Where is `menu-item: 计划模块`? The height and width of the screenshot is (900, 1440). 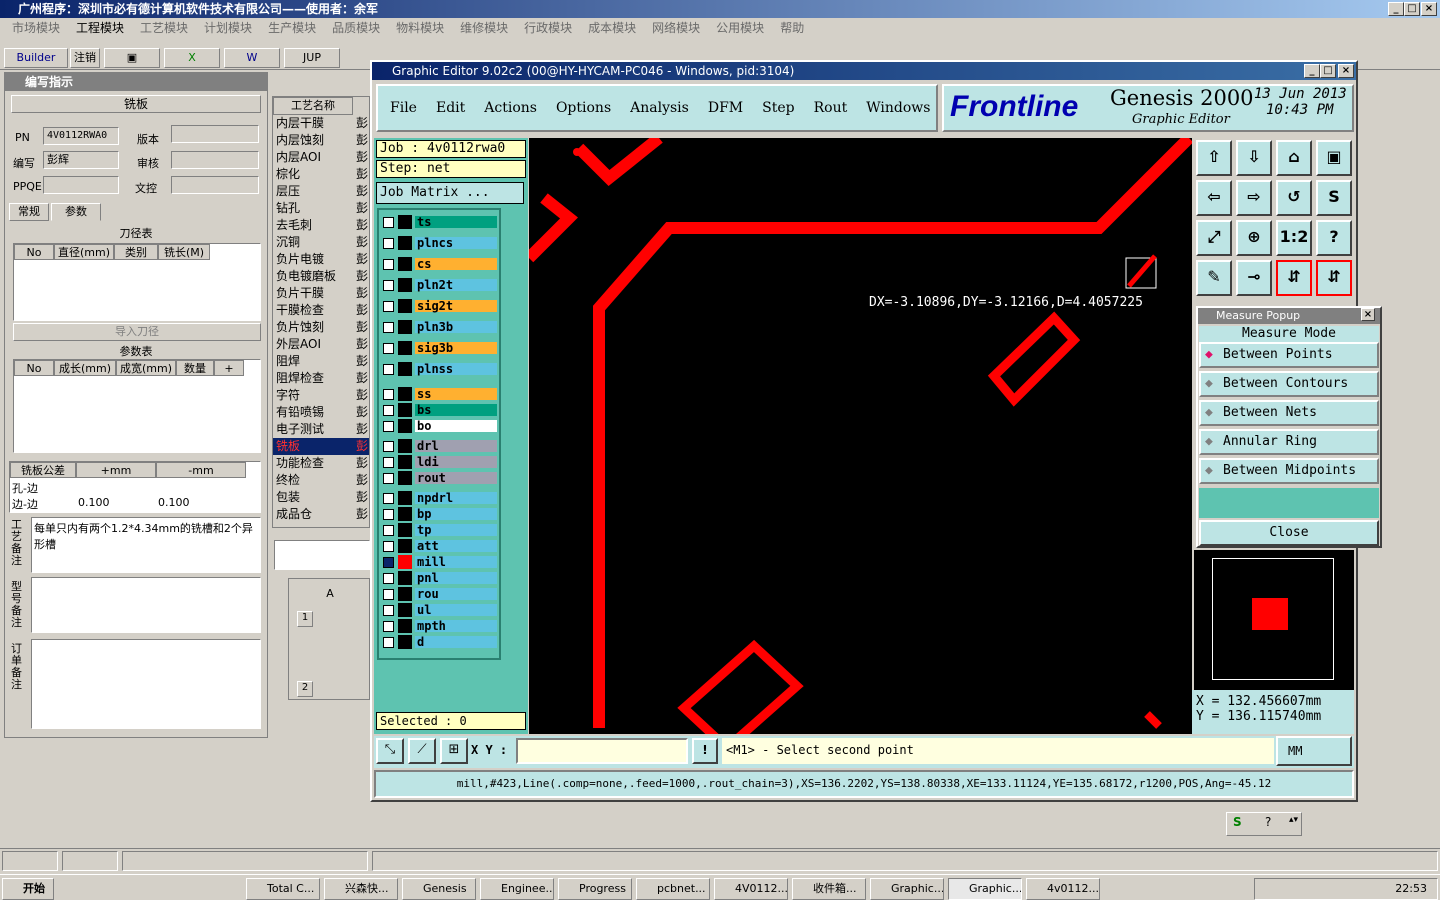
menu-item: 计划模块 is located at coordinates (228, 28).